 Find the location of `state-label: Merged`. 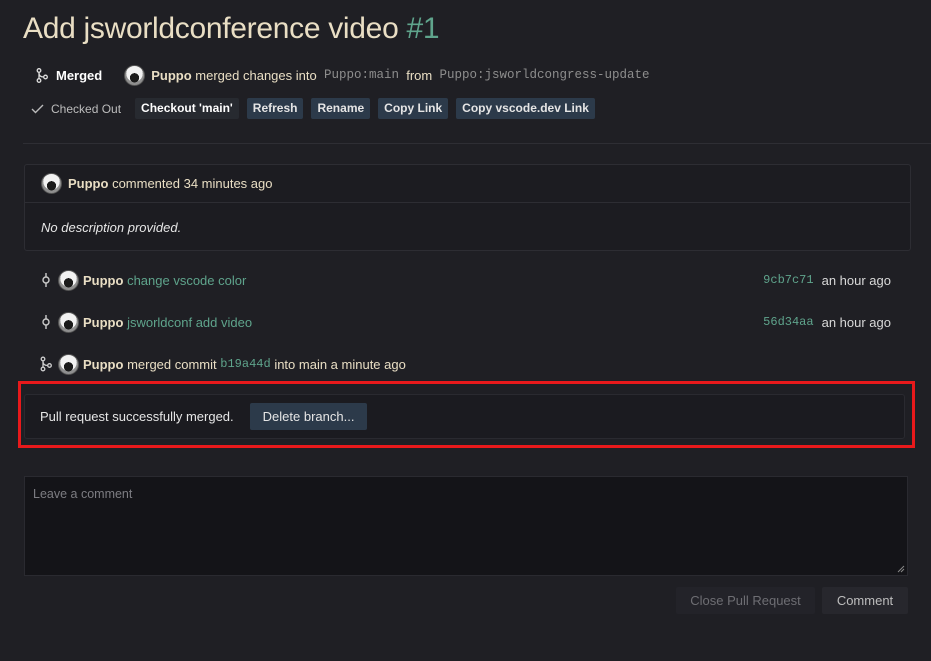

state-label: Merged is located at coordinates (79, 75).